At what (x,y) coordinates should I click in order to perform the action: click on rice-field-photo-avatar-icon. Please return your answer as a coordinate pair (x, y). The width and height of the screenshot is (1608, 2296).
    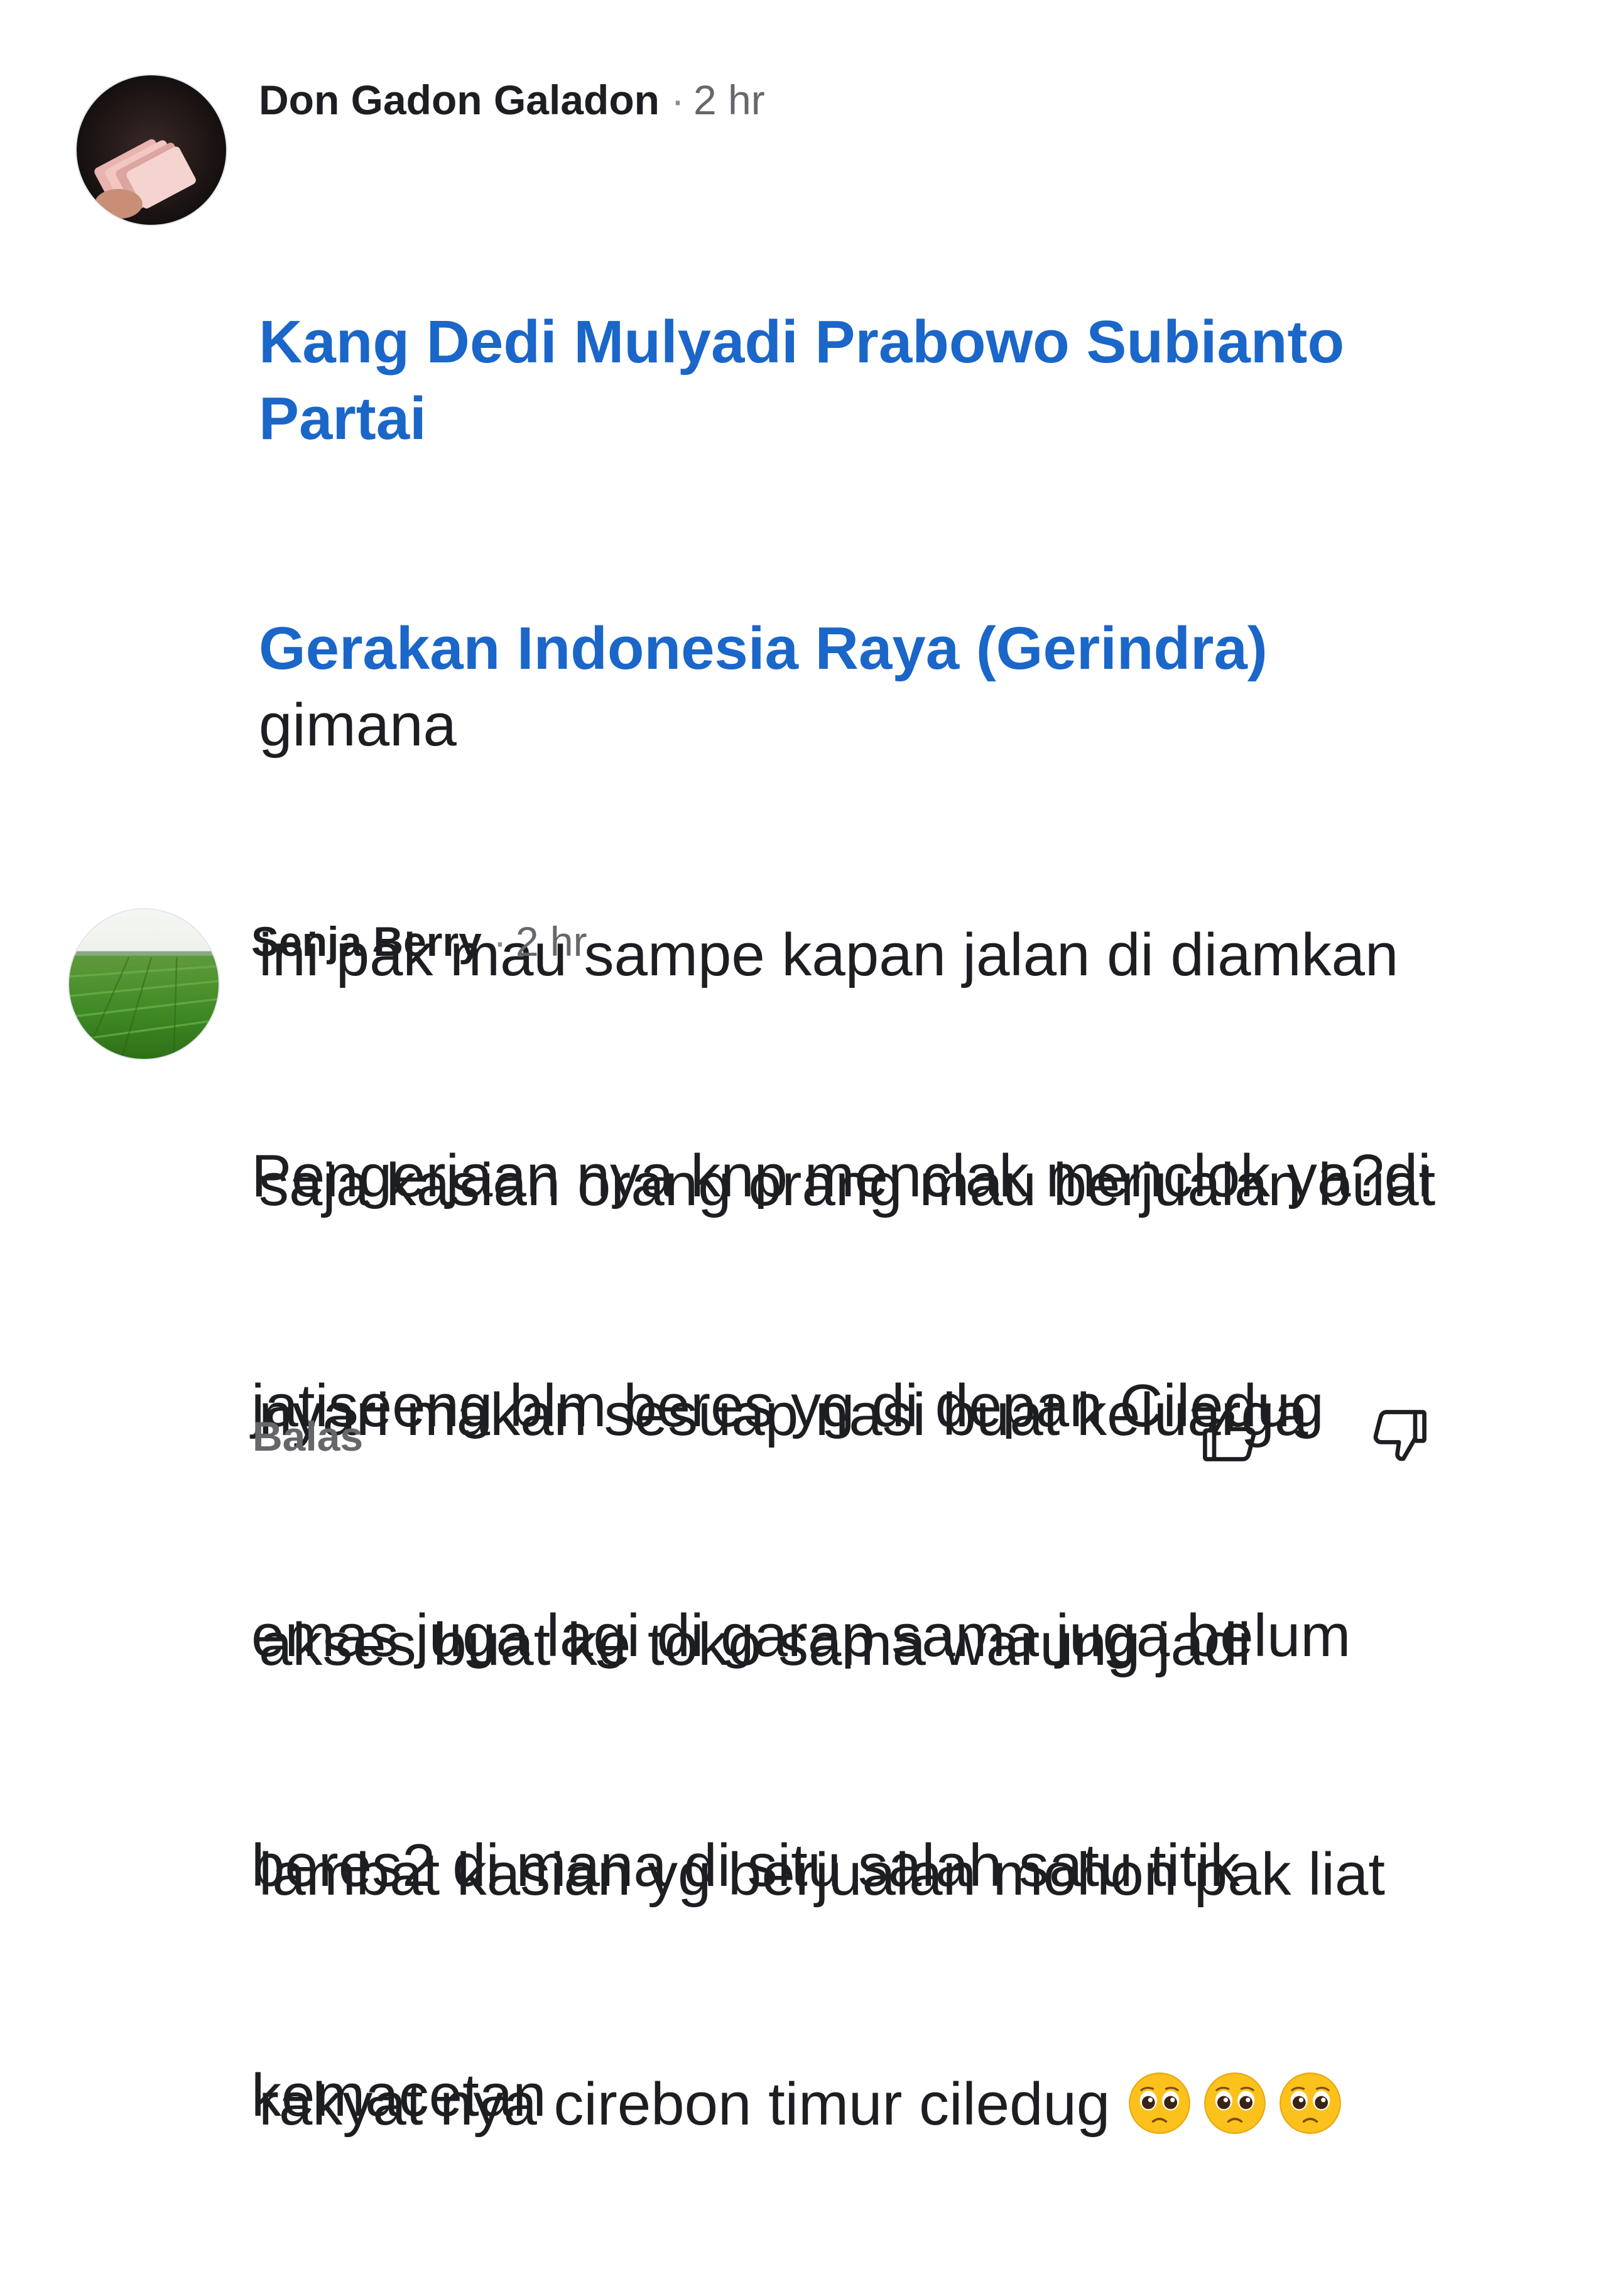
    Looking at the image, I should click on (144, 984).